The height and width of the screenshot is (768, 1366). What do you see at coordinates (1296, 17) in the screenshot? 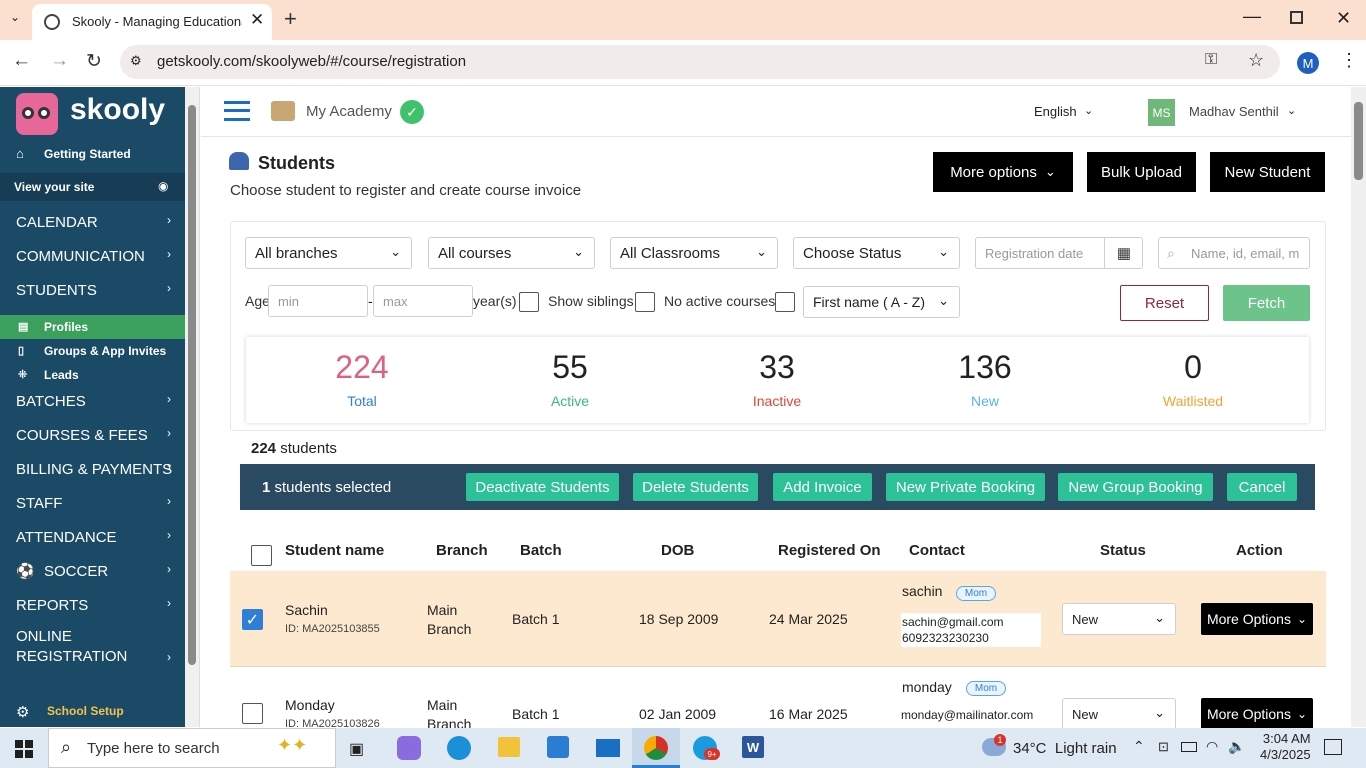
I see `restore-icon` at bounding box center [1296, 17].